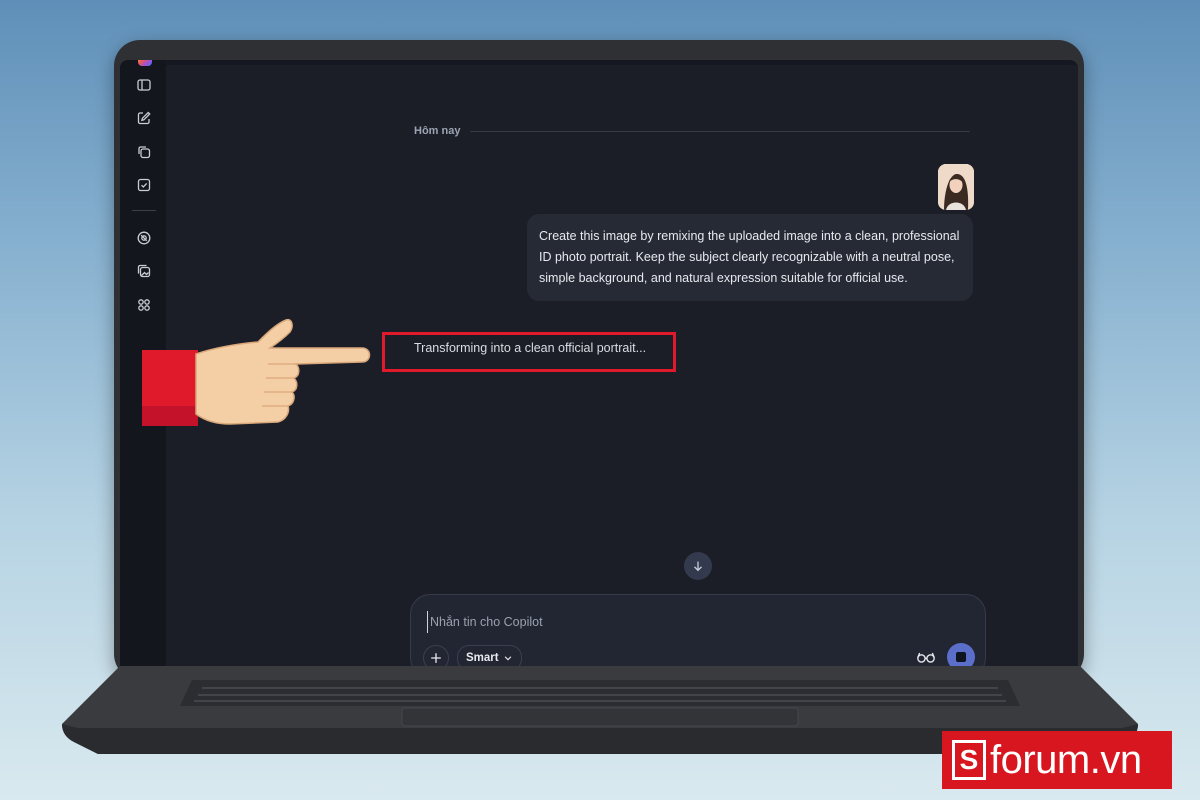 The width and height of the screenshot is (1200, 800). Describe the element at coordinates (144, 85) in the screenshot. I see `sidebar-toggle-icon` at that location.